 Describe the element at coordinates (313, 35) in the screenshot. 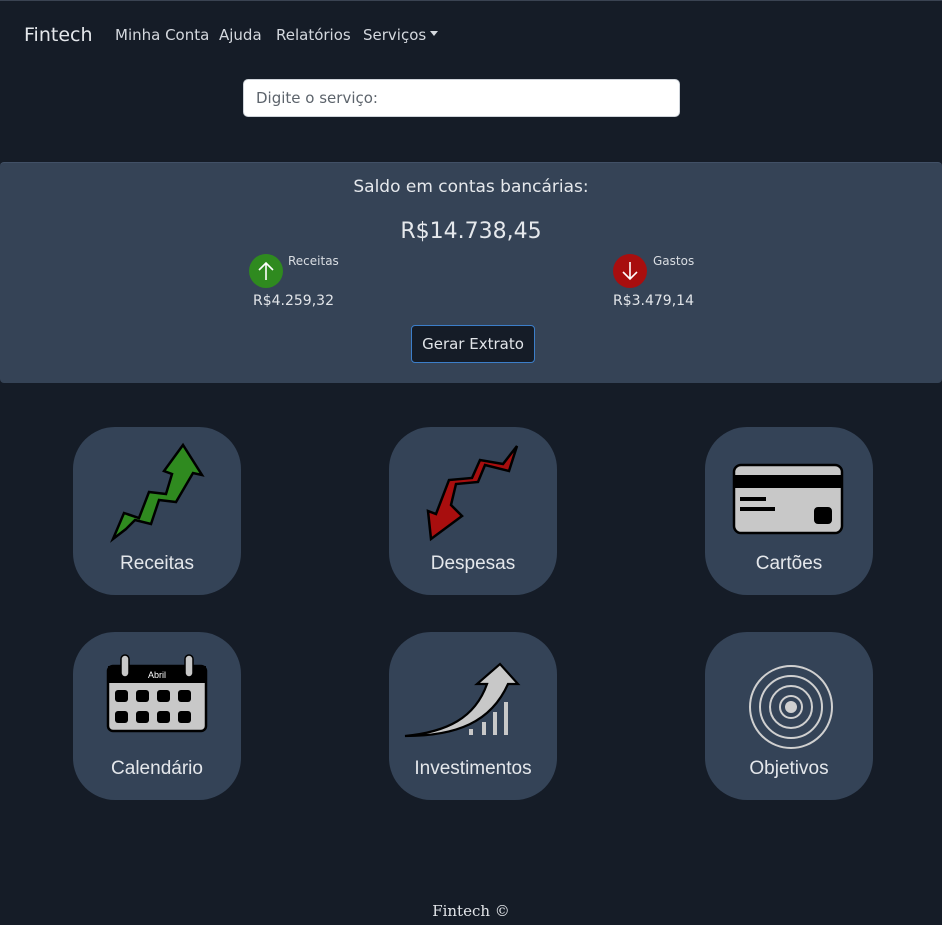

I see `nav-relatorios: Relatórios` at that location.